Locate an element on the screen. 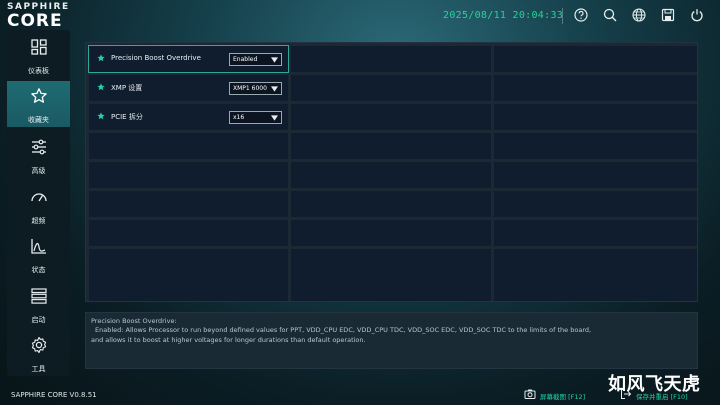 Image resolution: width=720 pixels, height=405 pixels. sidebar-item-label: 超频 is located at coordinates (38, 221).